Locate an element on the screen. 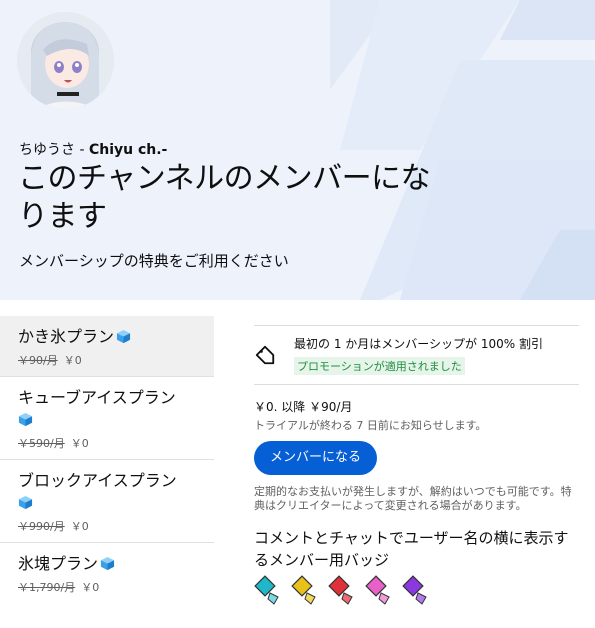  plan-item-kakigori: かき氷プラン ￥90/月 ￥0 is located at coordinates (107, 346).